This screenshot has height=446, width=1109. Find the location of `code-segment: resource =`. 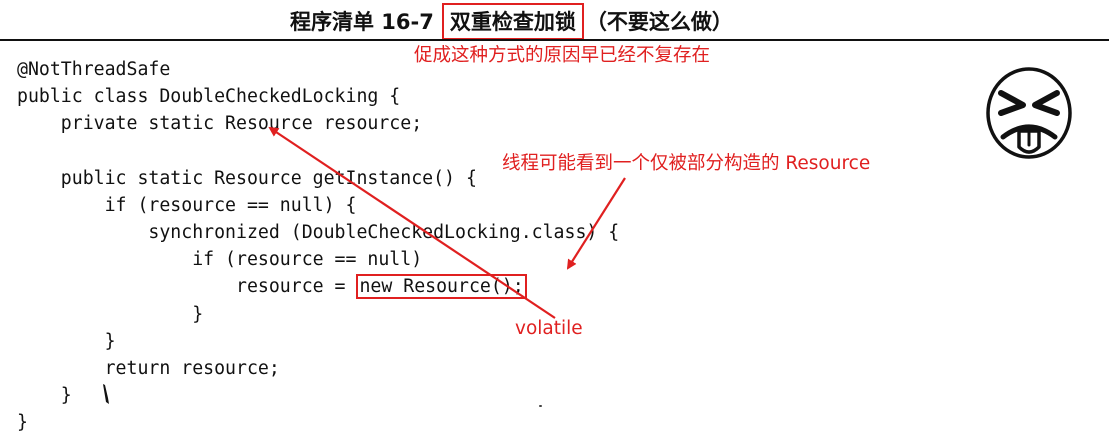

code-segment: resource = is located at coordinates (187, 286).